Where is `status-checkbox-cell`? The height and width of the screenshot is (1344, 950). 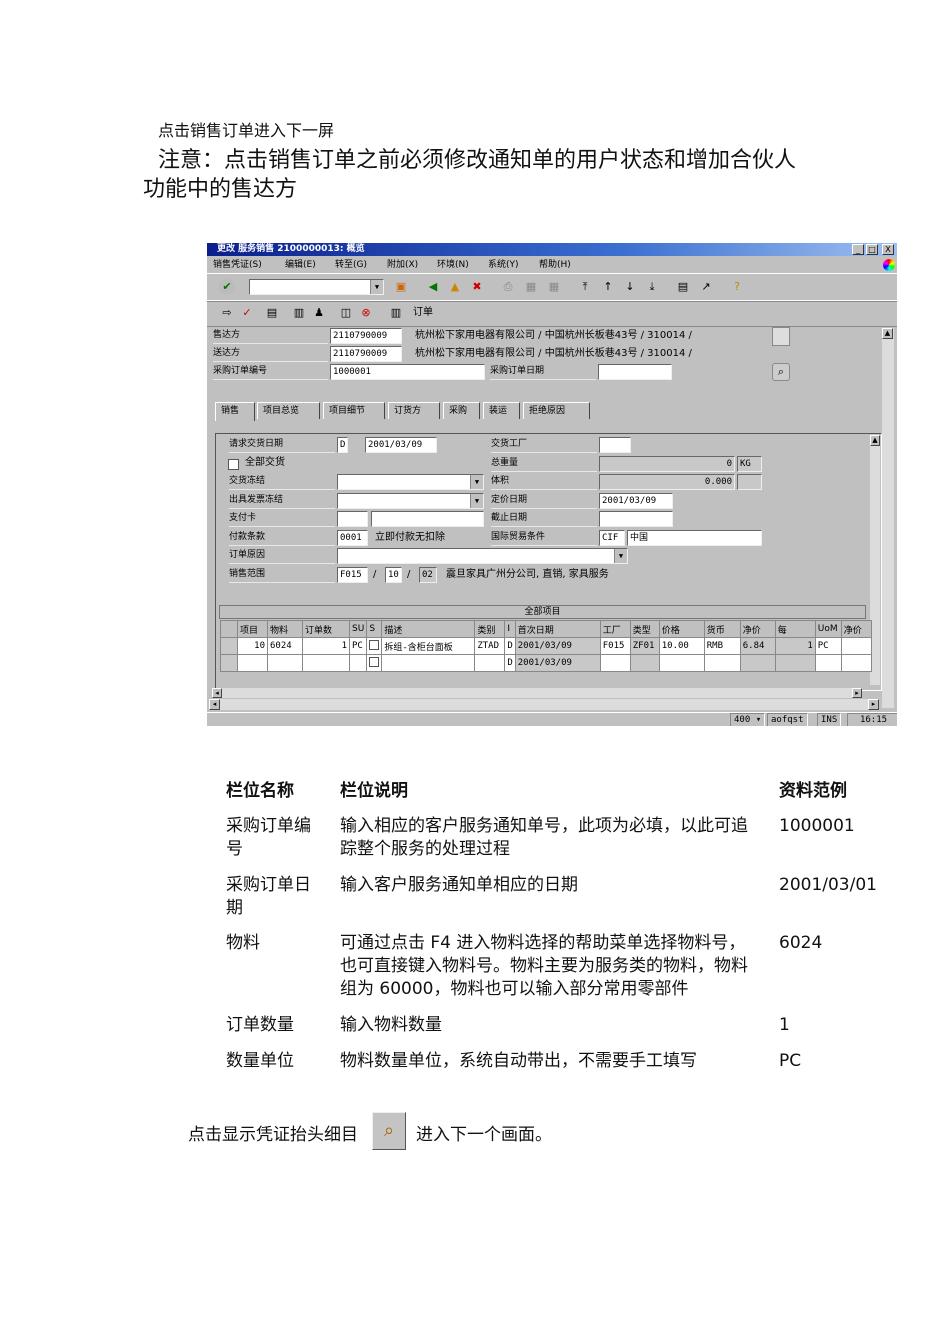 status-checkbox-cell is located at coordinates (374, 663).